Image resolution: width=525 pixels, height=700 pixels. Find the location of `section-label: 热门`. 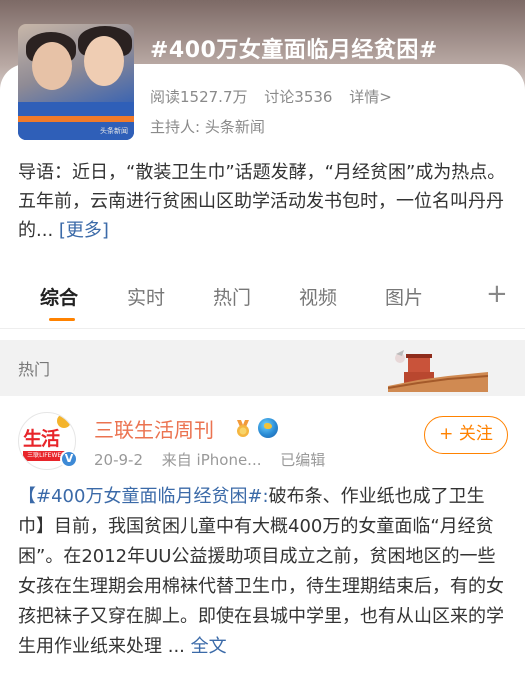

section-label: 热门 is located at coordinates (34, 369).